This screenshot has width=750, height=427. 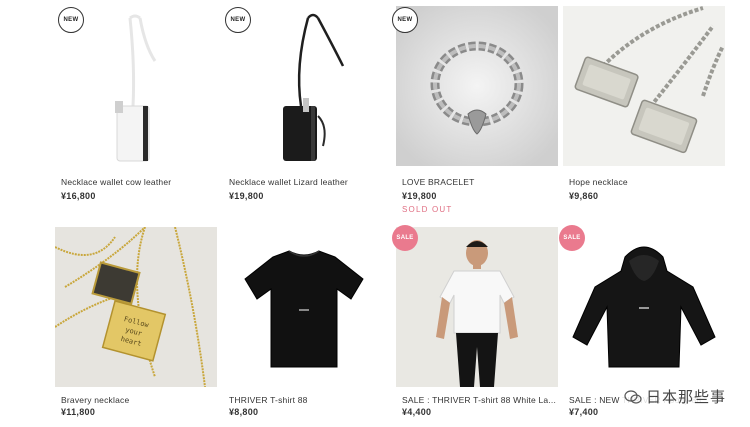 What do you see at coordinates (78, 196) in the screenshot?
I see `product-price: ¥16,800` at bounding box center [78, 196].